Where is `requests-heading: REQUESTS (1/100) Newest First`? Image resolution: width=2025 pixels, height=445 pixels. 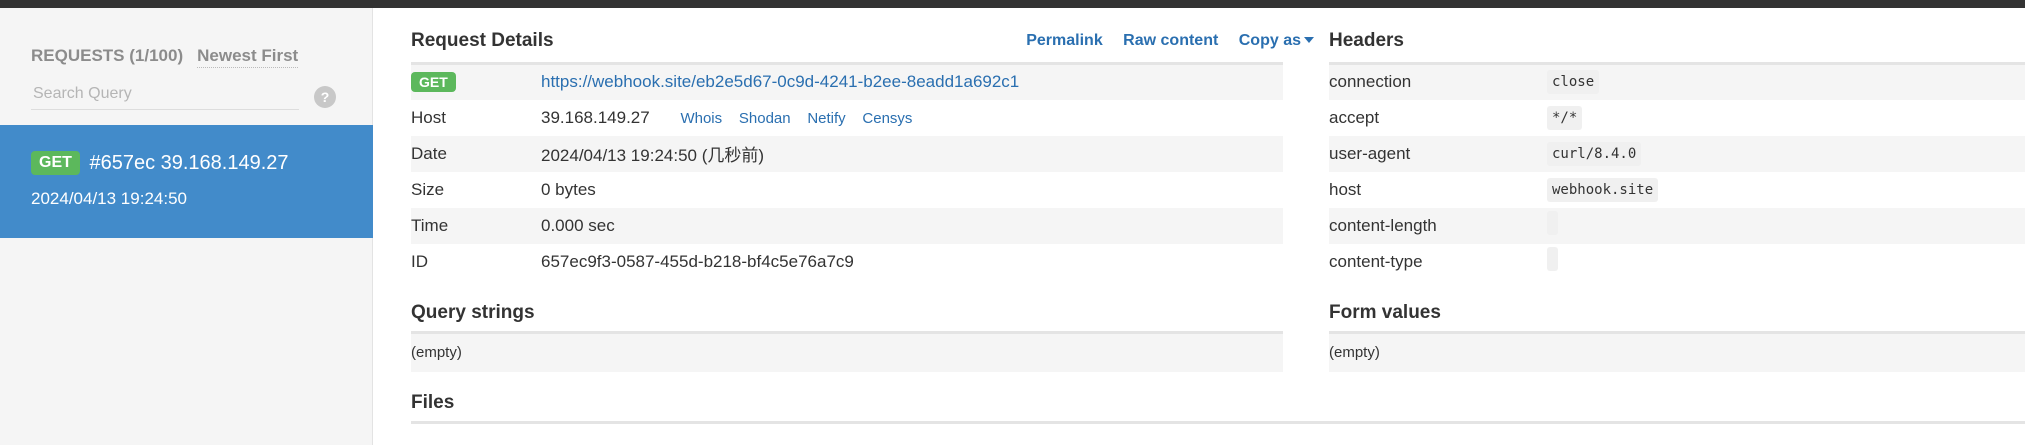
requests-heading: REQUESTS (1/100) Newest First is located at coordinates (165, 57).